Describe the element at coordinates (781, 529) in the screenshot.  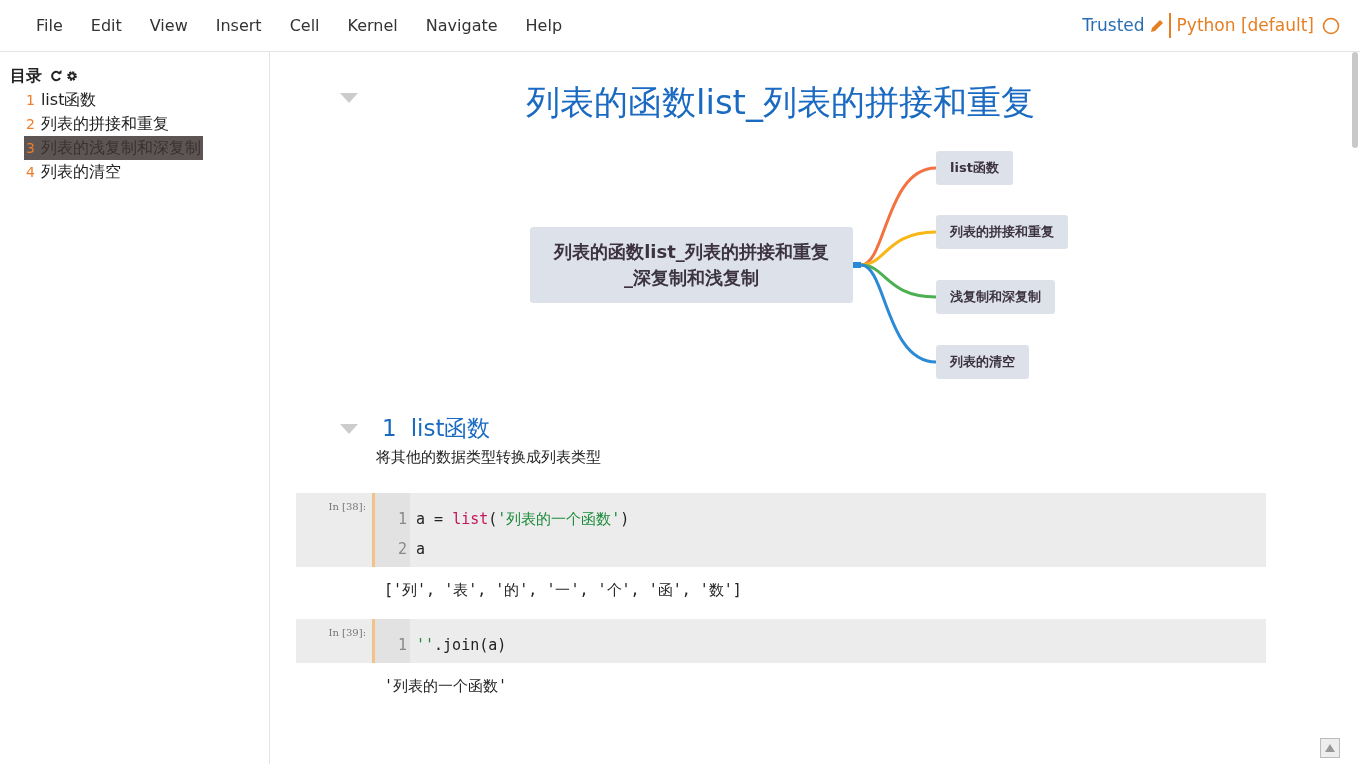
I see `code-cell: In [38]: 1 2 a = list('列表的一个函数') a` at that location.